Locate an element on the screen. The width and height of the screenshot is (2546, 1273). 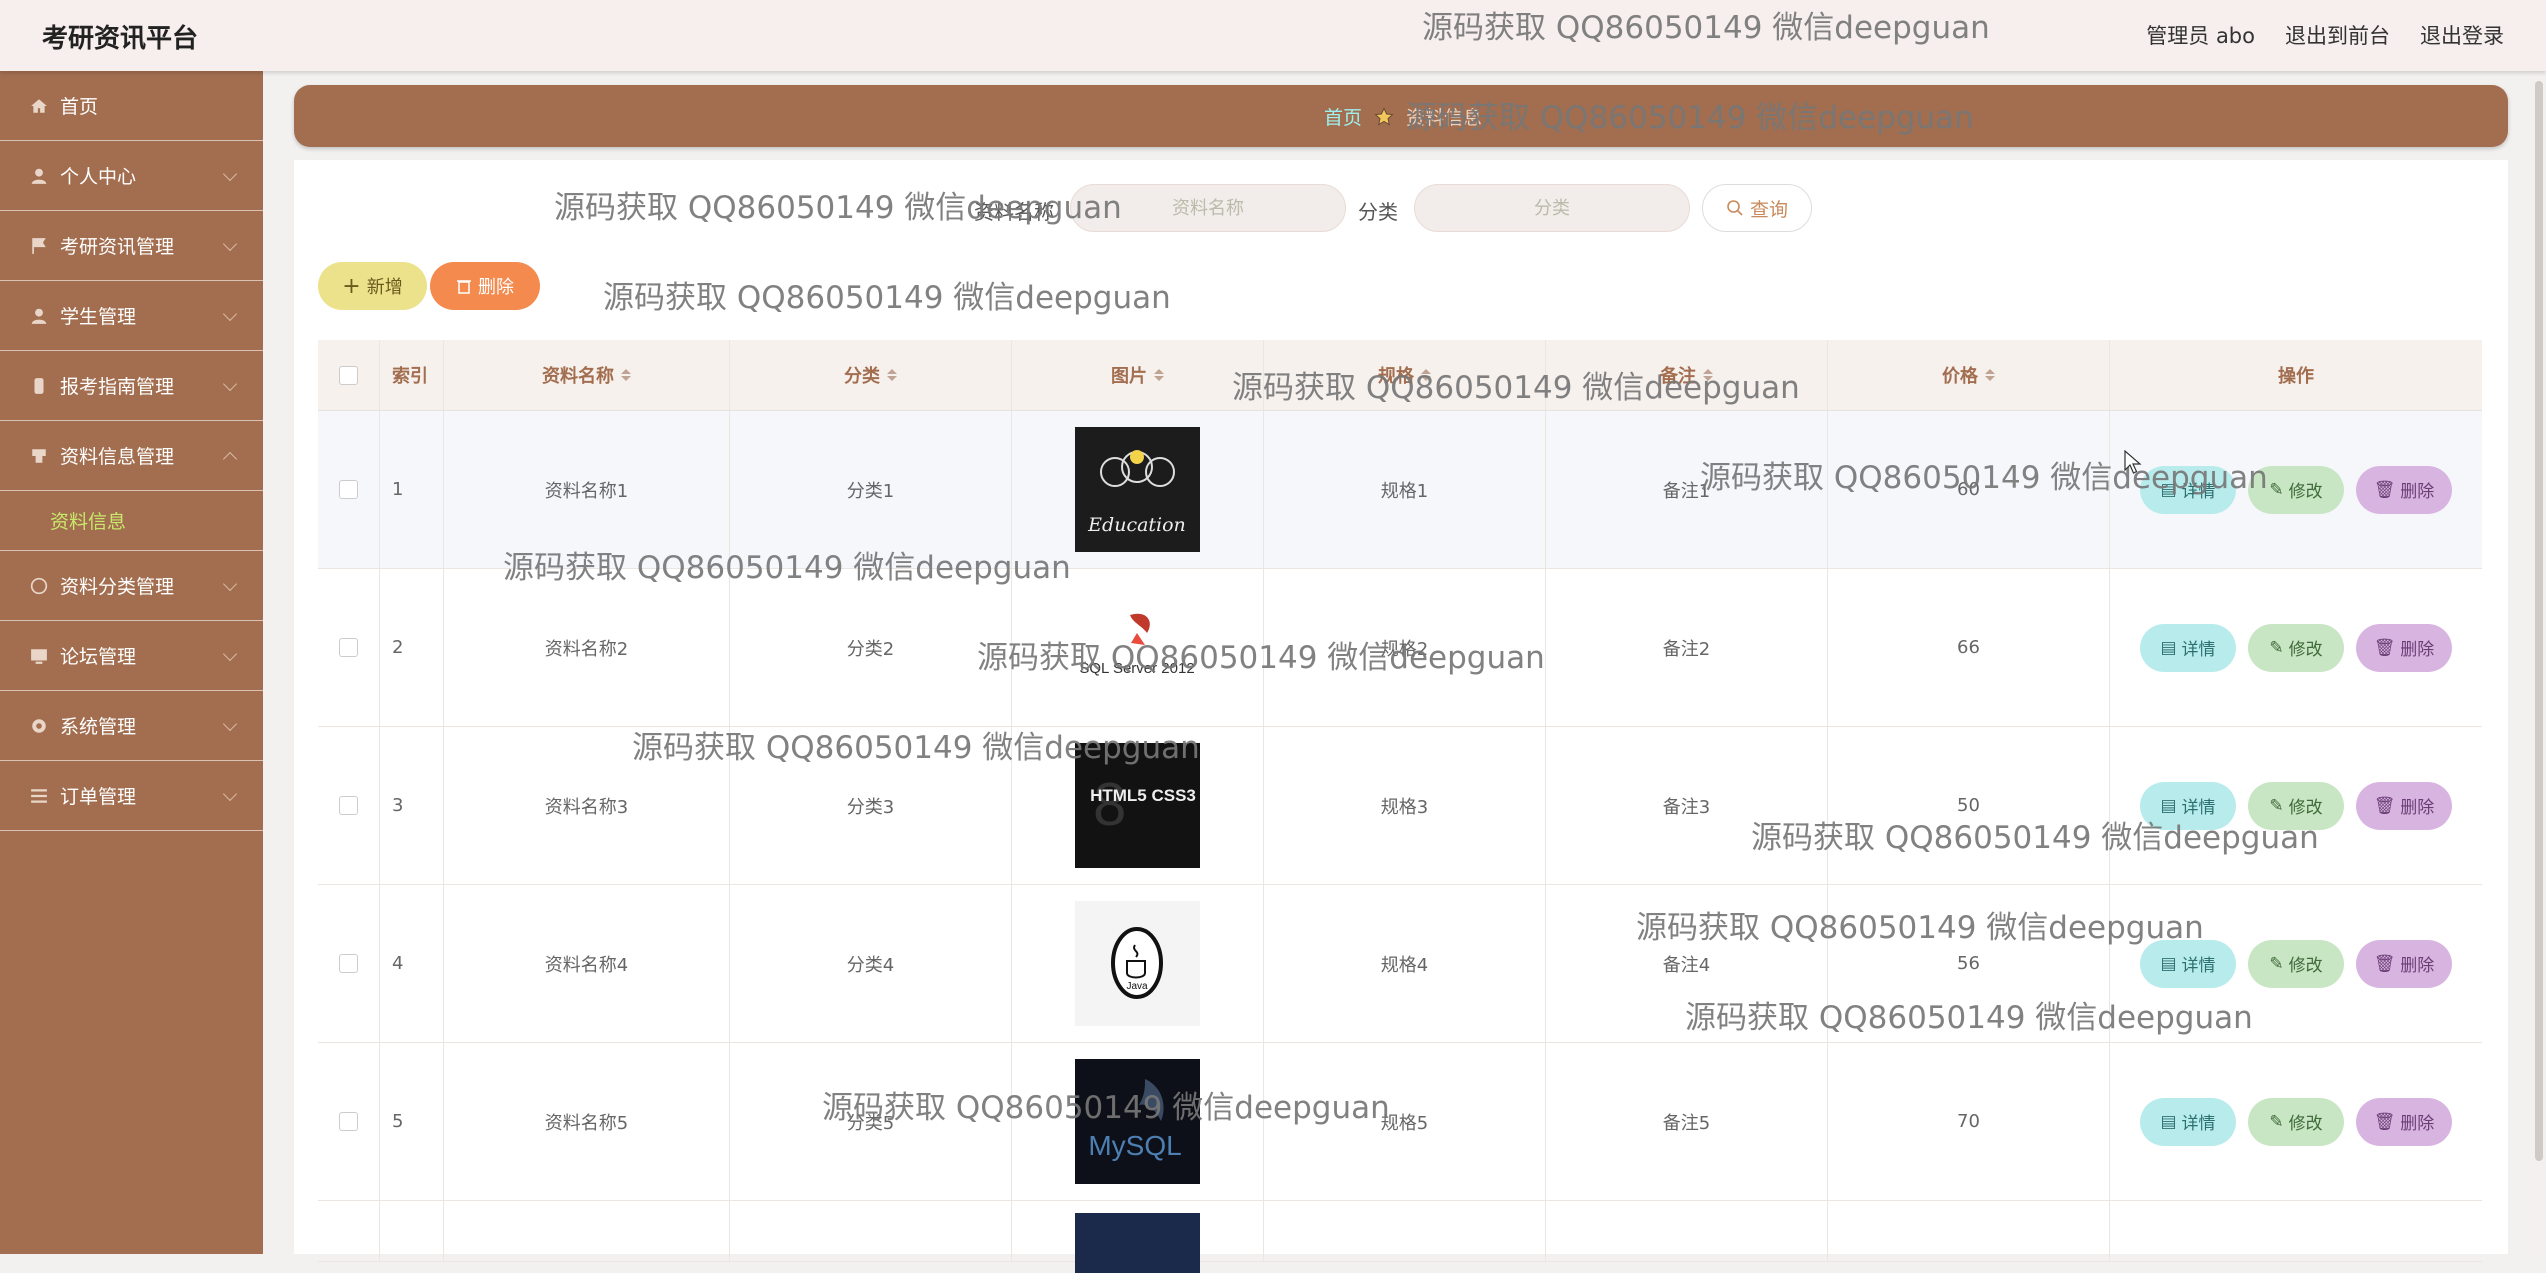
table-row is located at coordinates (1400, 1237).